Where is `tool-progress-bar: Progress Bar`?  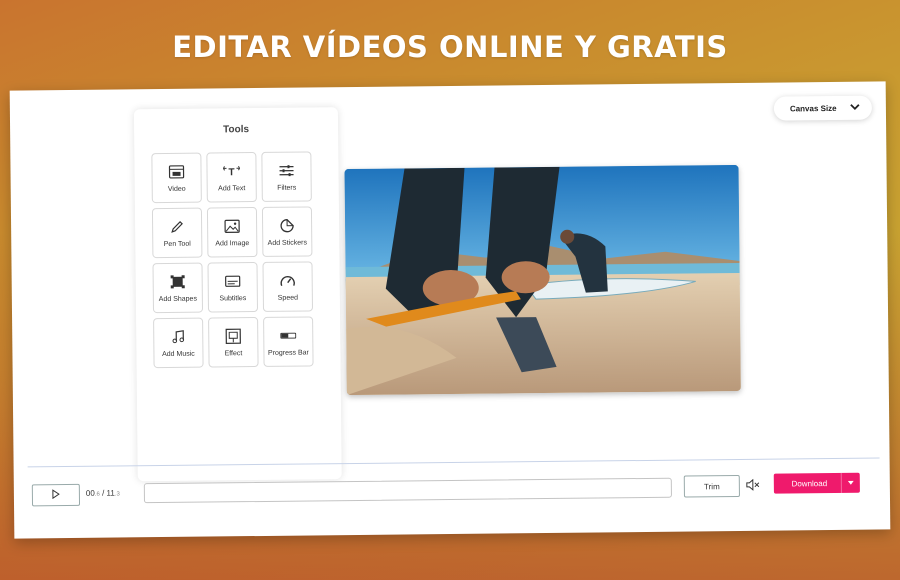 tool-progress-bar: Progress Bar is located at coordinates (288, 341).